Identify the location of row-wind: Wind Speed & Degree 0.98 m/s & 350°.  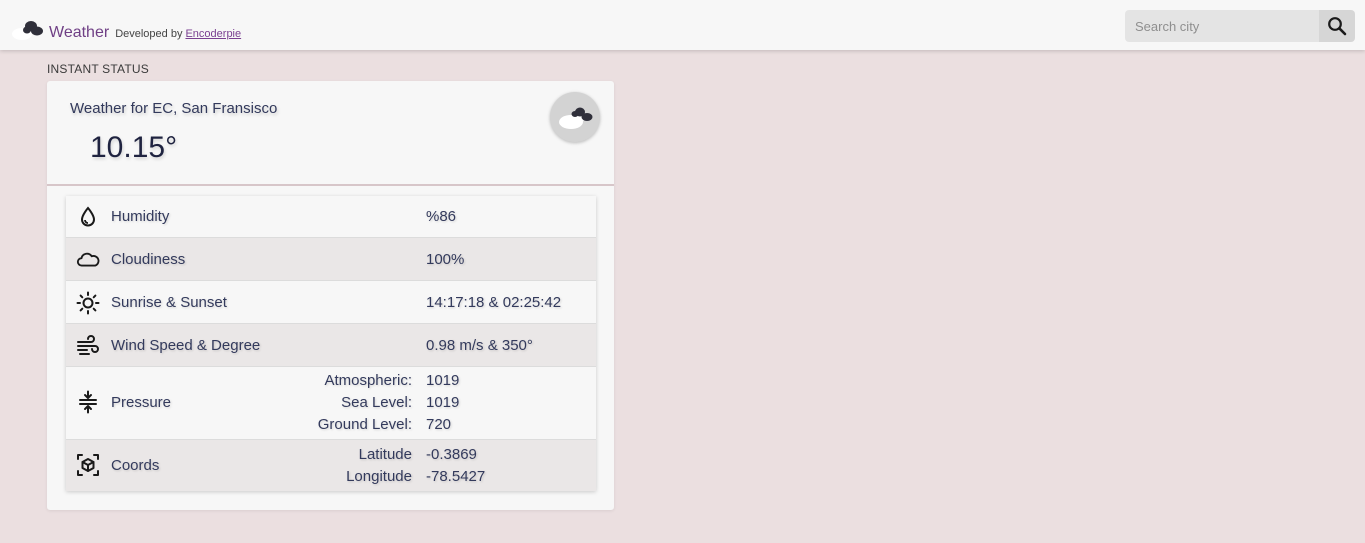
(331, 345).